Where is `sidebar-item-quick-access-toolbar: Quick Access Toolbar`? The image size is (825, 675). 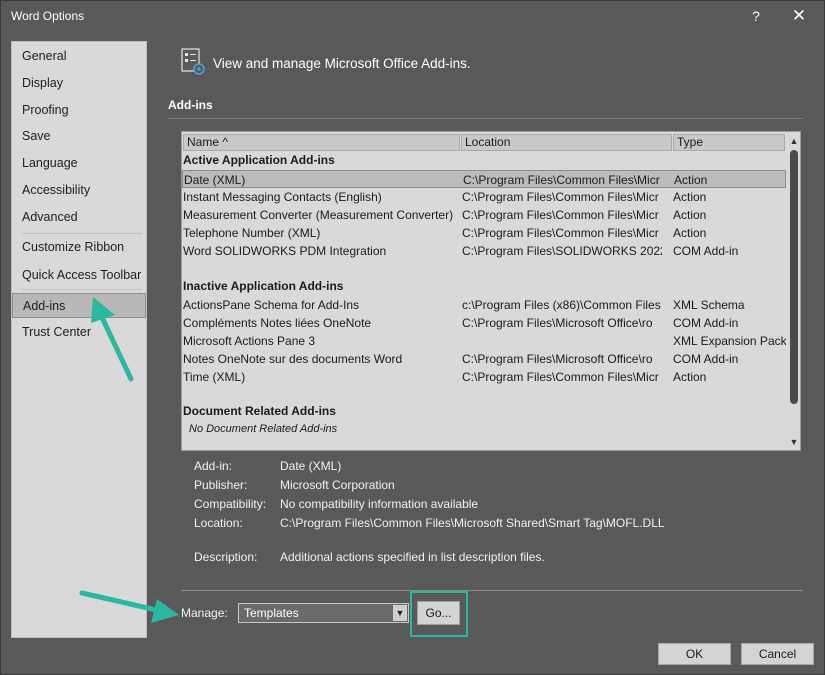
sidebar-item-quick-access-toolbar: Quick Access Toolbar is located at coordinates (79, 275).